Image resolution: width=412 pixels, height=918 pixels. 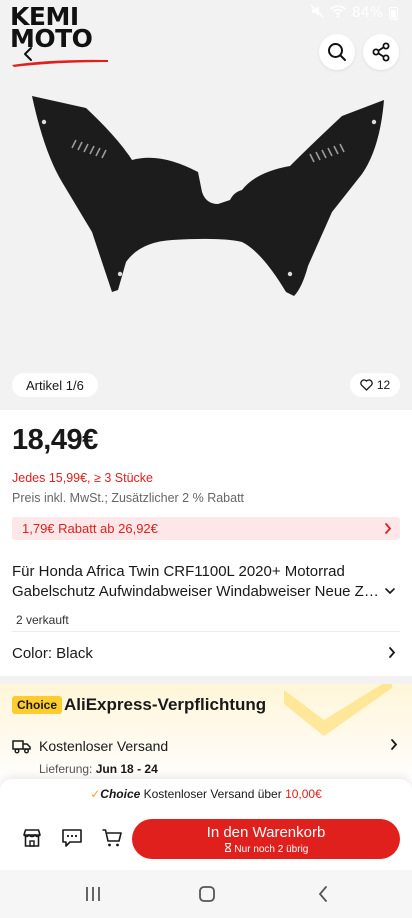 I want to click on back-icon, so click(x=28, y=54).